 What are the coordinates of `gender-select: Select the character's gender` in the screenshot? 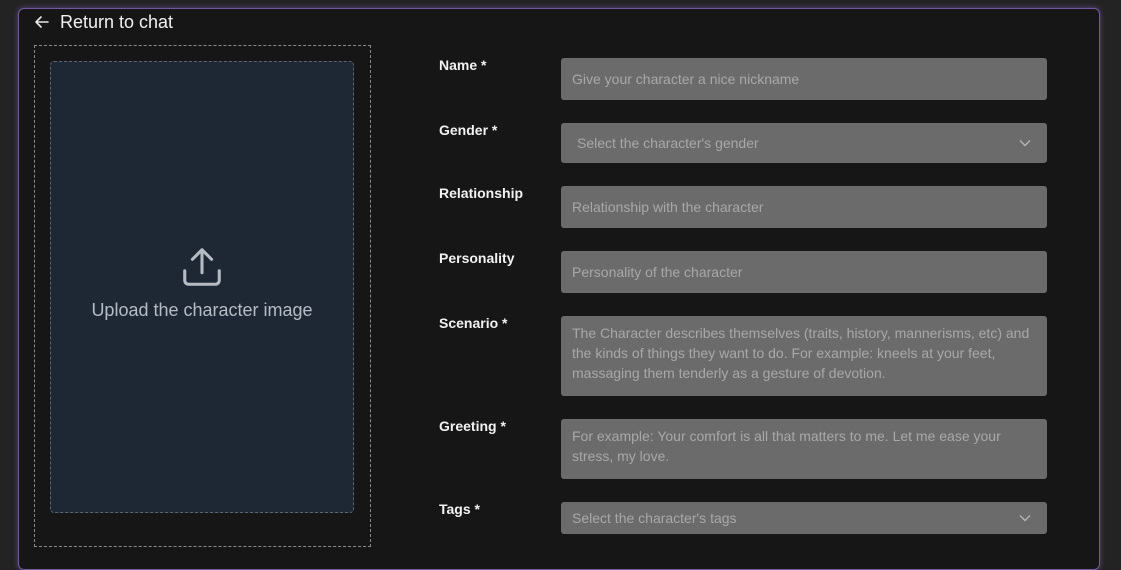 It's located at (804, 143).